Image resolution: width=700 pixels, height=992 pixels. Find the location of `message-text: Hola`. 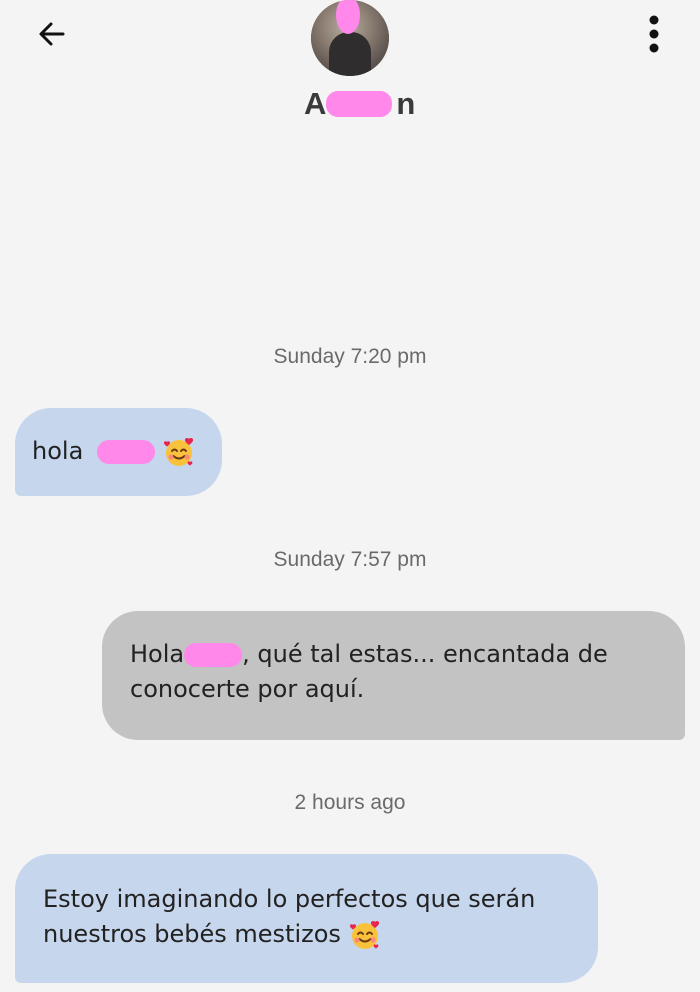

message-text: Hola is located at coordinates (157, 654).